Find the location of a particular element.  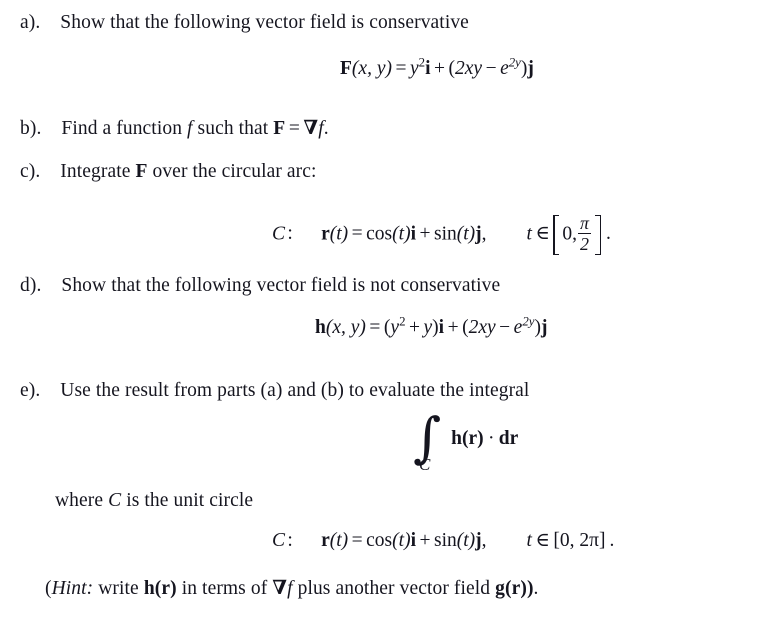

interval-contents: 0, π 2 is located at coordinates (577, 234).